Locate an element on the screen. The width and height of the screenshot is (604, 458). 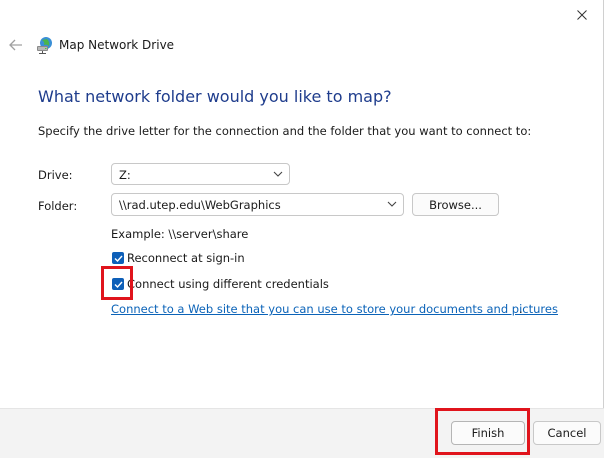
reconnect-checkbox is located at coordinates (118, 258).